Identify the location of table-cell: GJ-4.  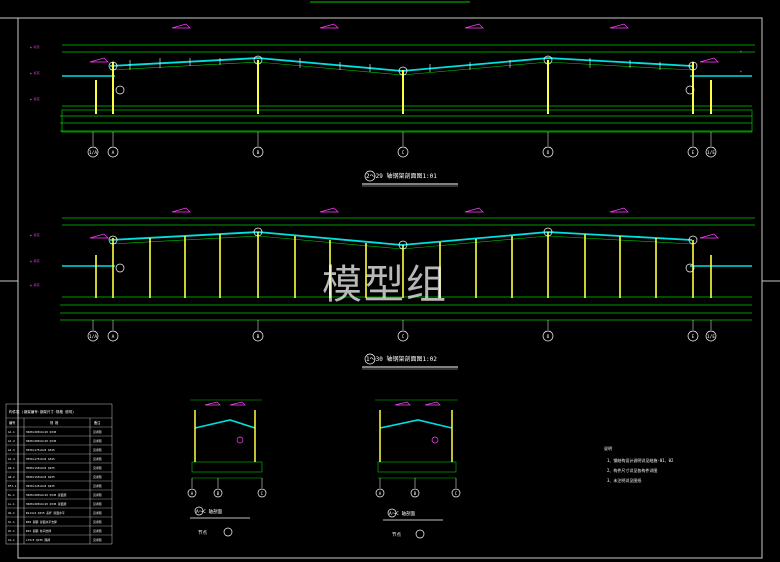
(11, 459).